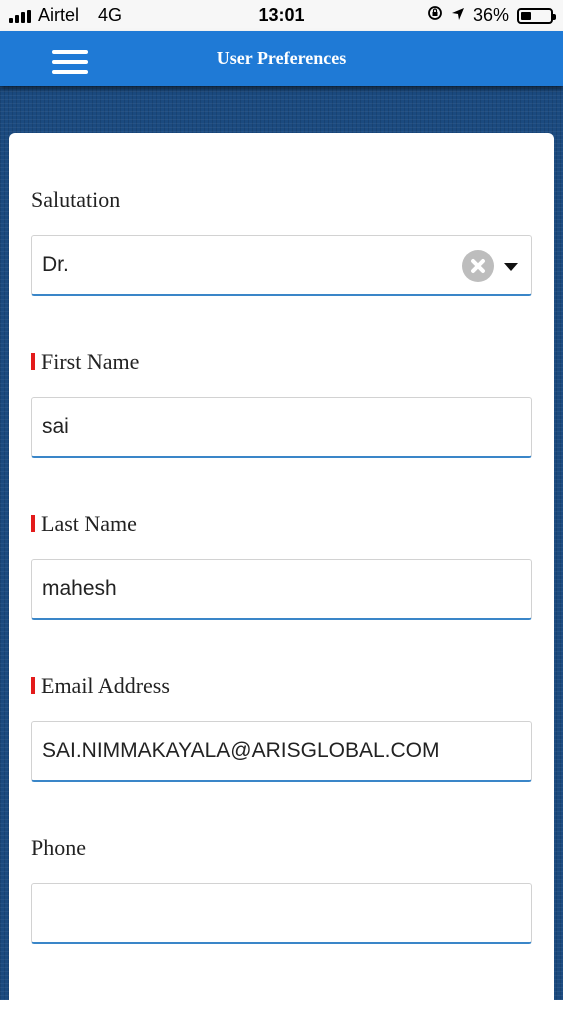  What do you see at coordinates (281, 913) in the screenshot?
I see `phone-field` at bounding box center [281, 913].